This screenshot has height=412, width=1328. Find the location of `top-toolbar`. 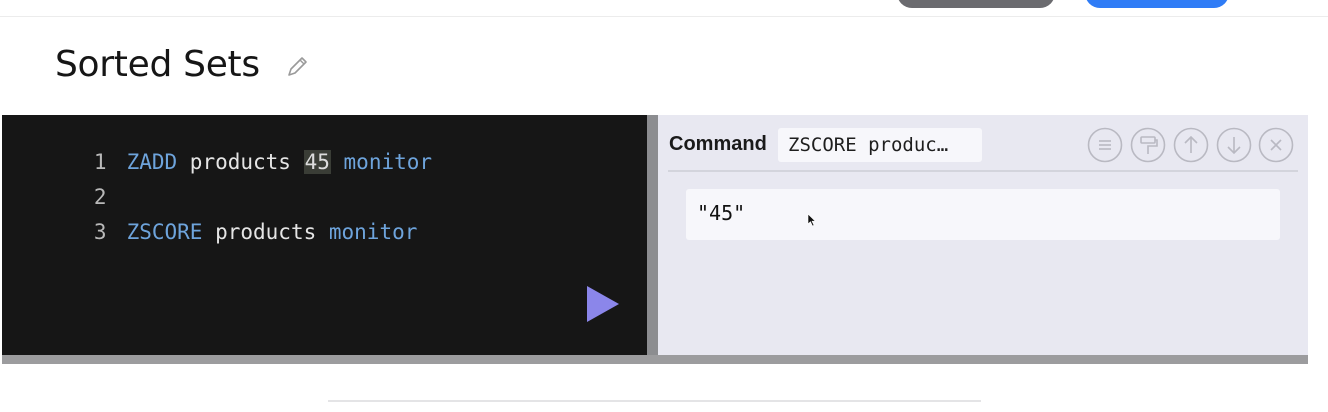

top-toolbar is located at coordinates (664, 8).